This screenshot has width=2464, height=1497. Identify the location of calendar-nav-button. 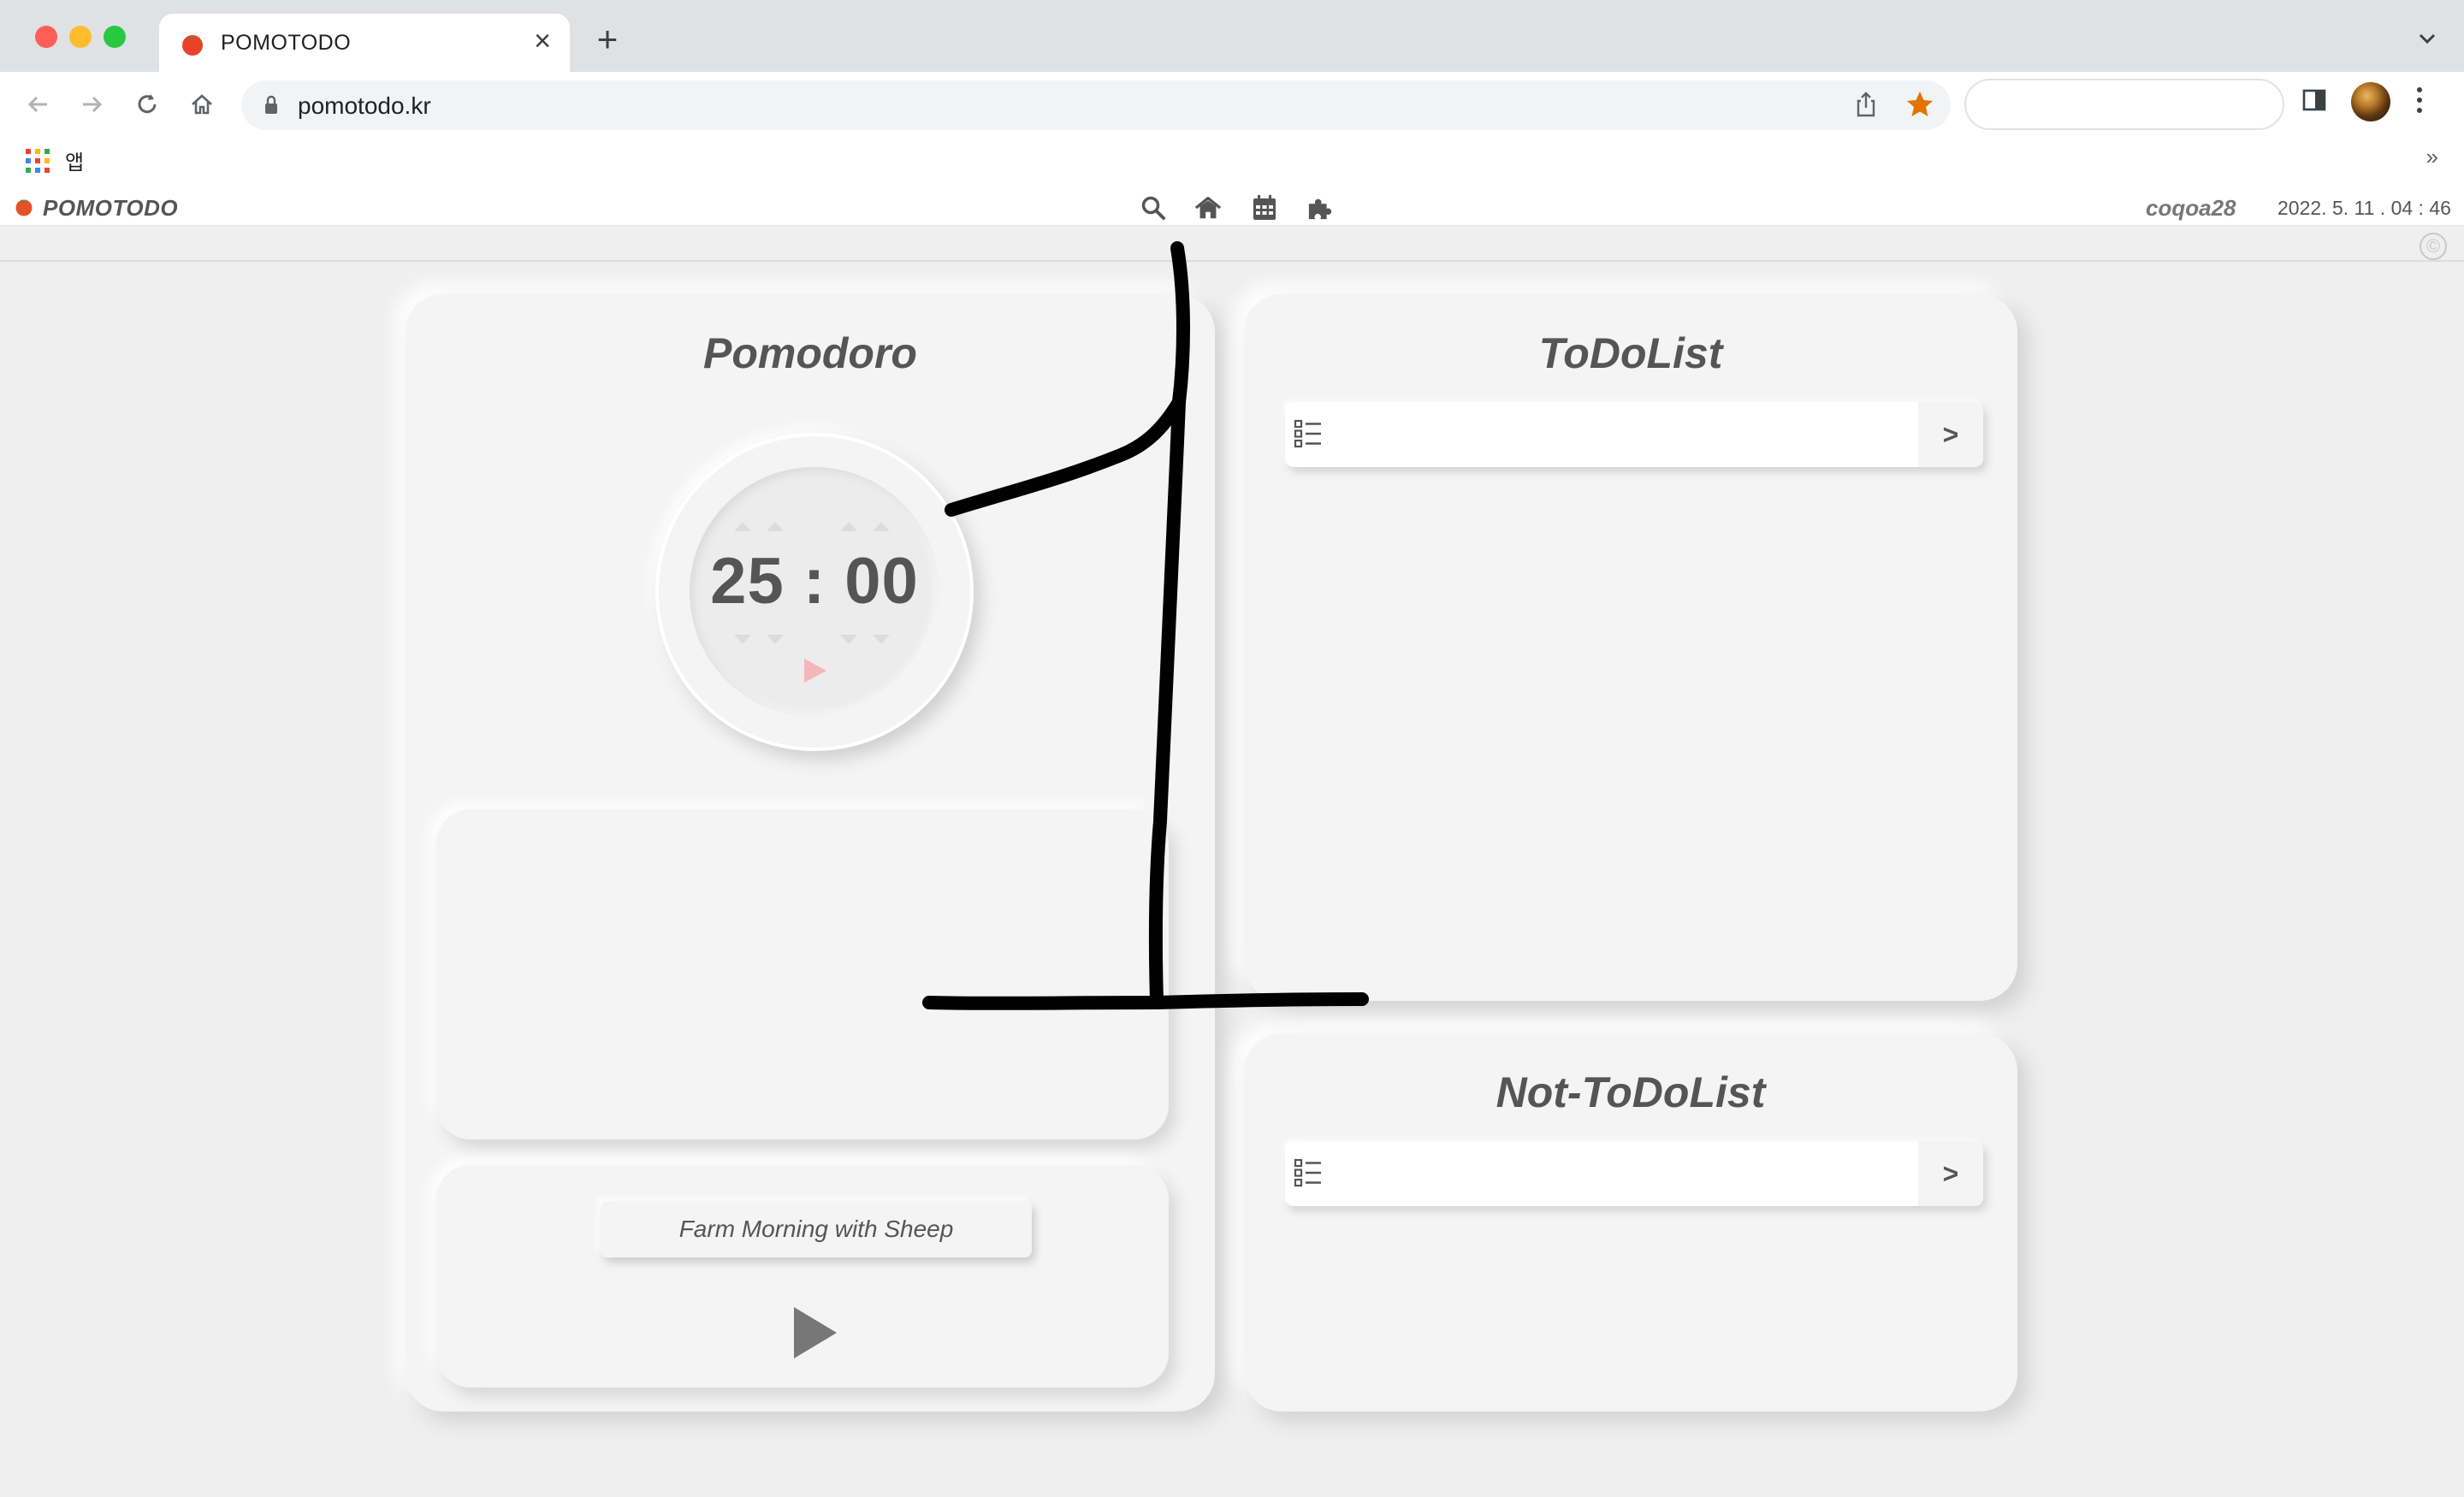
(1264, 208).